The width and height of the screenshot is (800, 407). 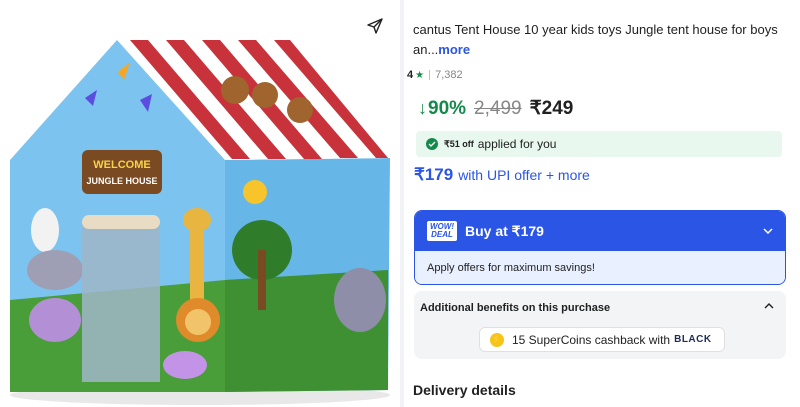 I want to click on offer-applied-banner: ₹51 off applied for you, so click(x=599, y=144).